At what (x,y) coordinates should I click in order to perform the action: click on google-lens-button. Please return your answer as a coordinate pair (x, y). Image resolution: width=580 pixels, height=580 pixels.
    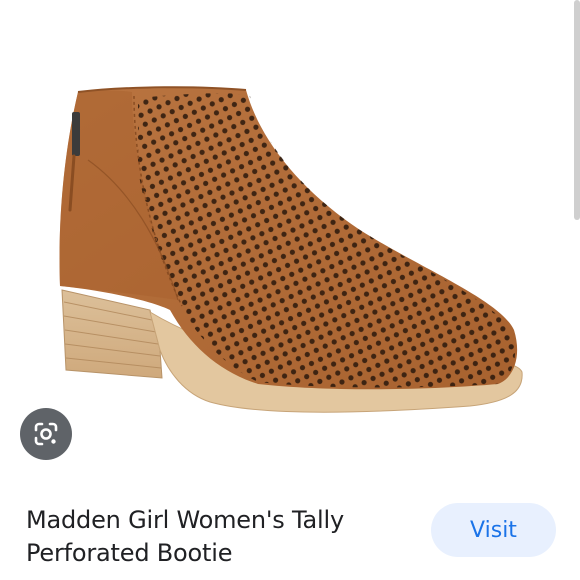
    Looking at the image, I should click on (46, 434).